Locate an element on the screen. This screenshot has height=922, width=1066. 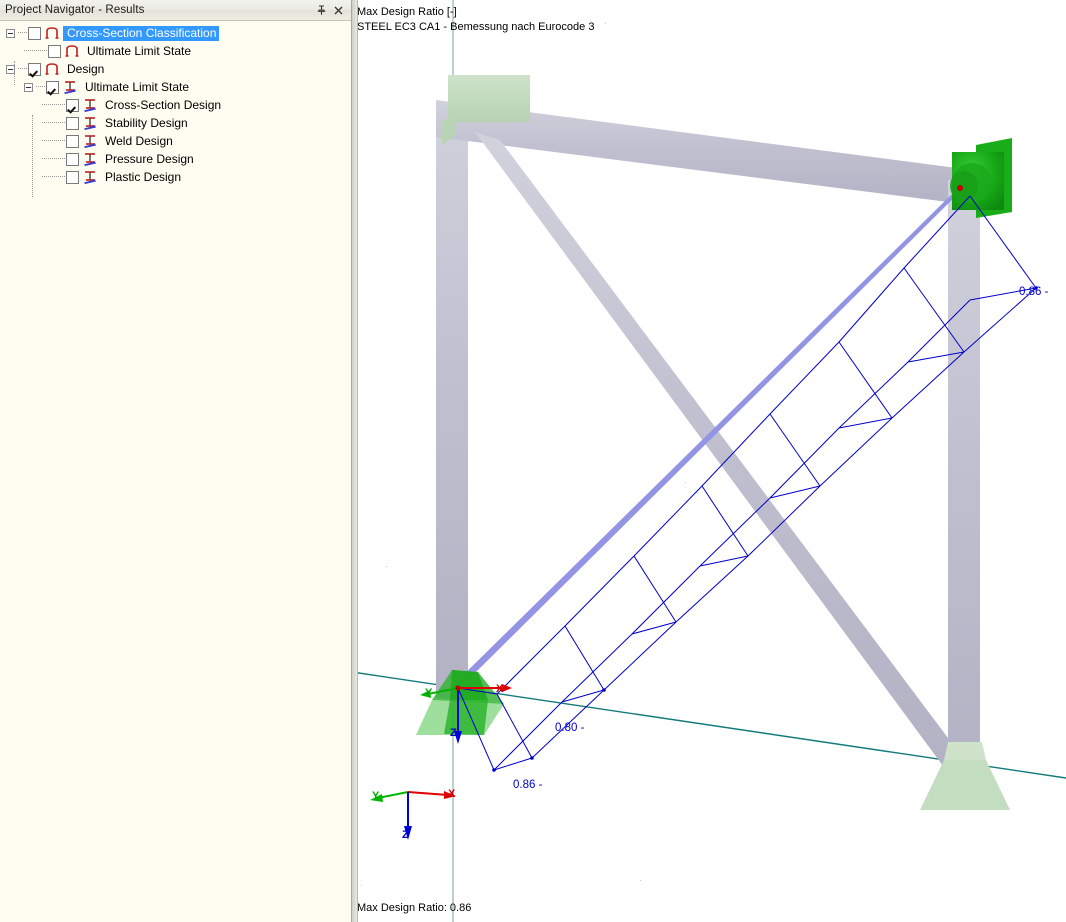
tree-item-label: Design is located at coordinates (86, 68).